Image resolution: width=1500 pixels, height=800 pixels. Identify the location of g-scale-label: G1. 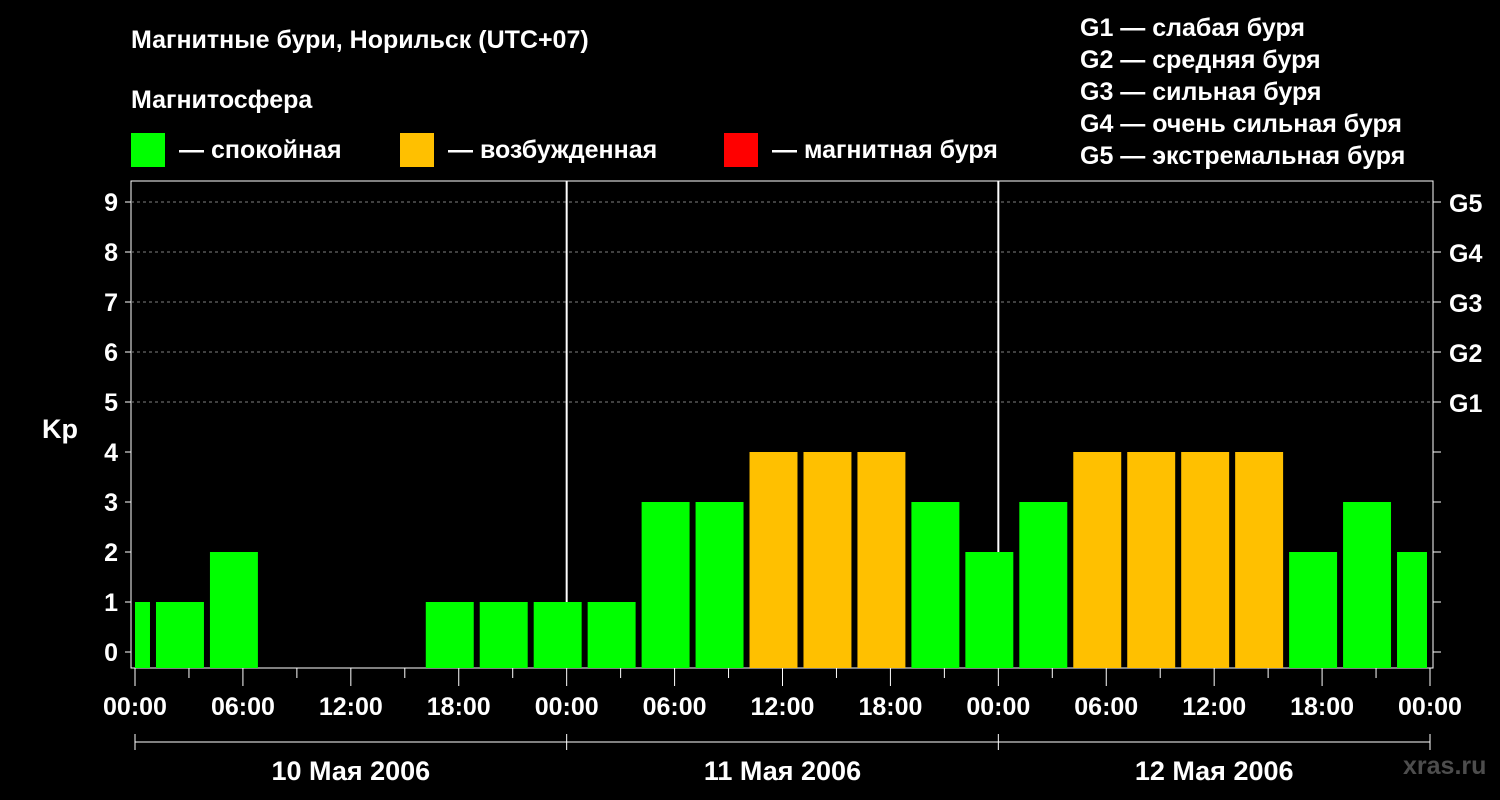
(1465, 404).